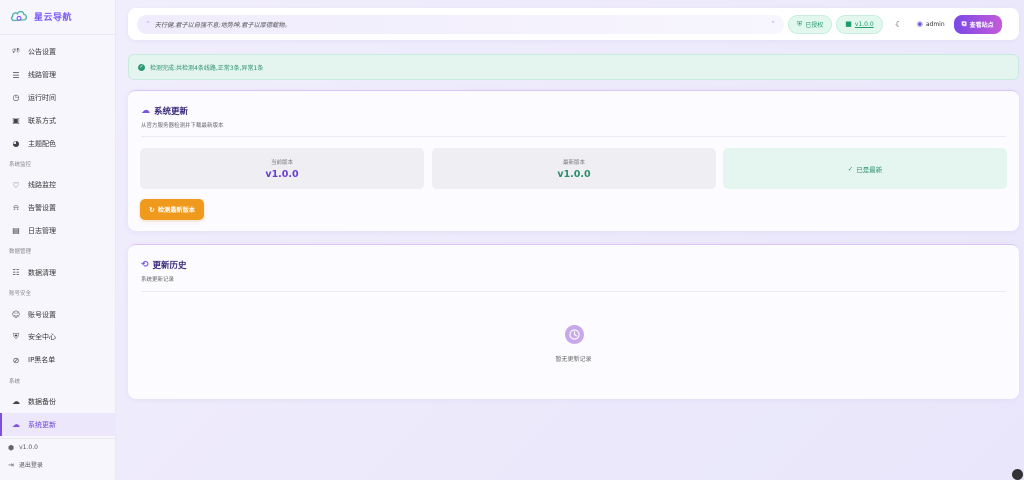  What do you see at coordinates (57, 402) in the screenshot?
I see `sidebar-item-backup: ☁ 数据备份` at bounding box center [57, 402].